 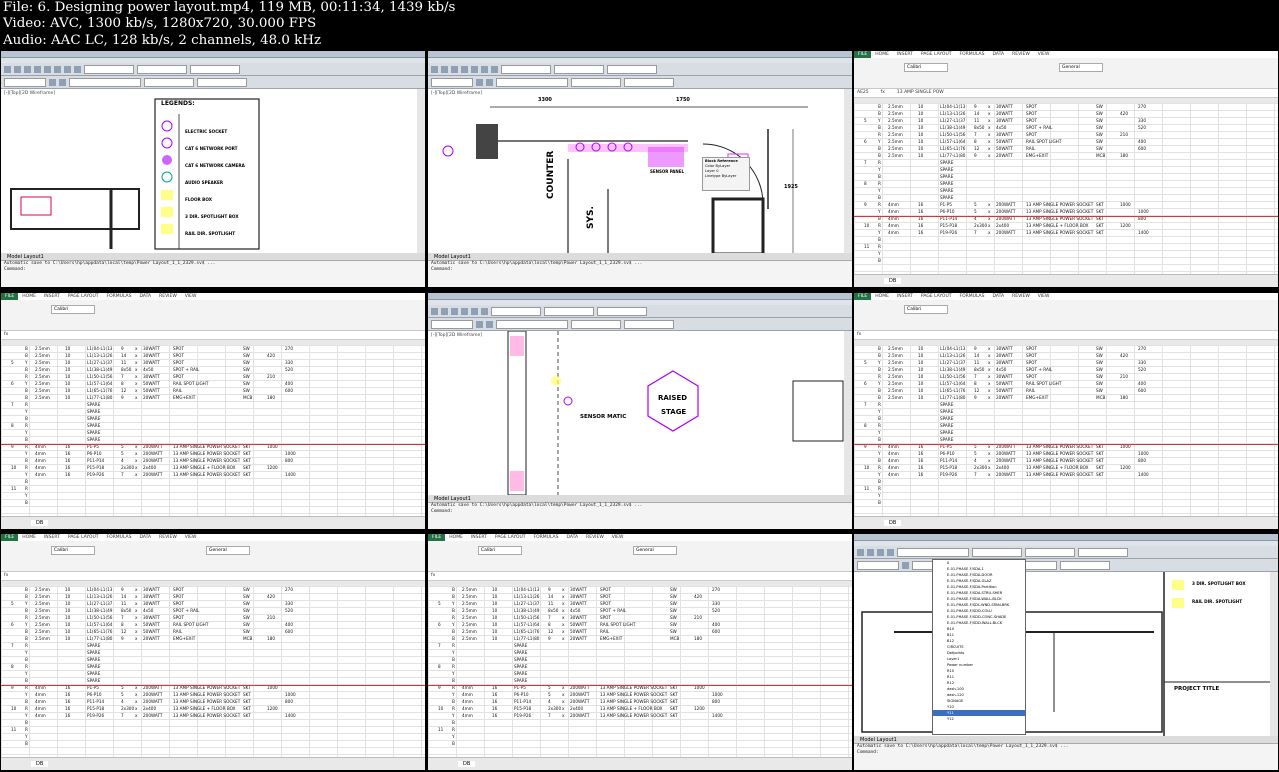 I want to click on table-cell: L1(13-L1(26, so click(x=104, y=355).